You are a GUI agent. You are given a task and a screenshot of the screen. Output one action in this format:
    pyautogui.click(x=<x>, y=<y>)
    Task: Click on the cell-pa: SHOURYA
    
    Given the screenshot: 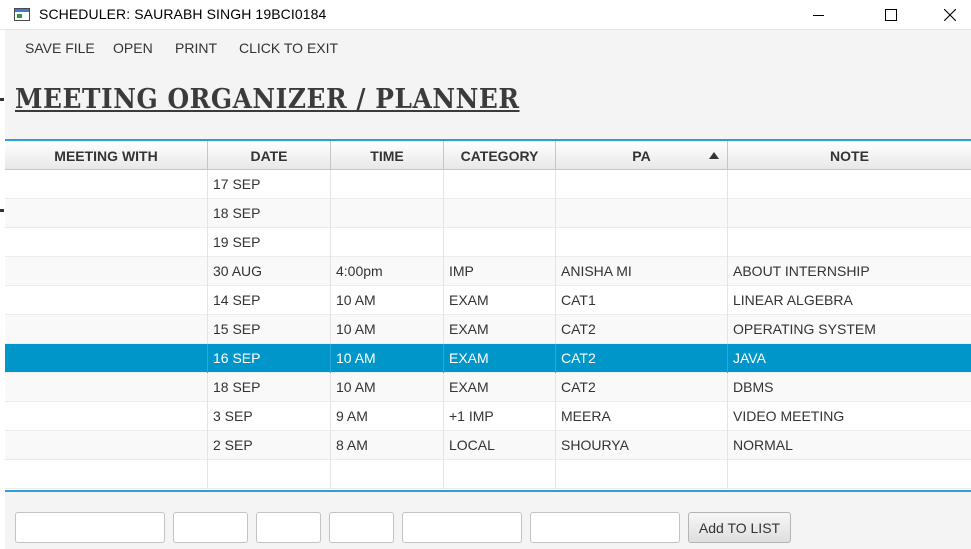 What is the action you would take?
    pyautogui.click(x=642, y=445)
    